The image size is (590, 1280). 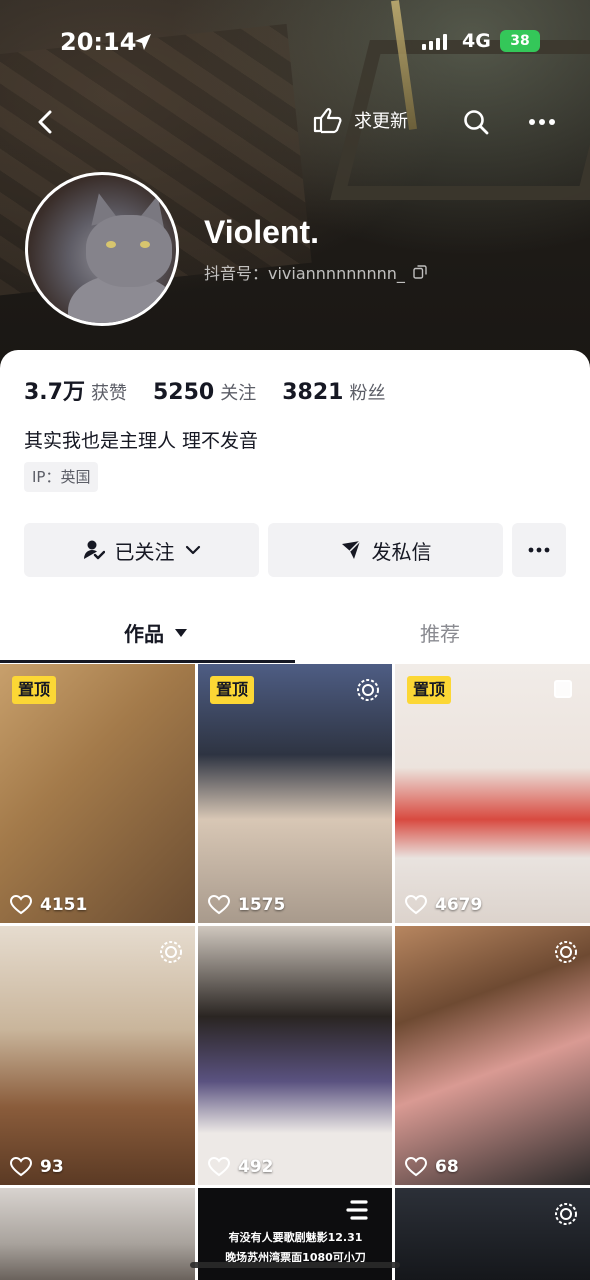 What do you see at coordinates (295, 45) in the screenshot?
I see `status-bar: 20:14 4G 38` at bounding box center [295, 45].